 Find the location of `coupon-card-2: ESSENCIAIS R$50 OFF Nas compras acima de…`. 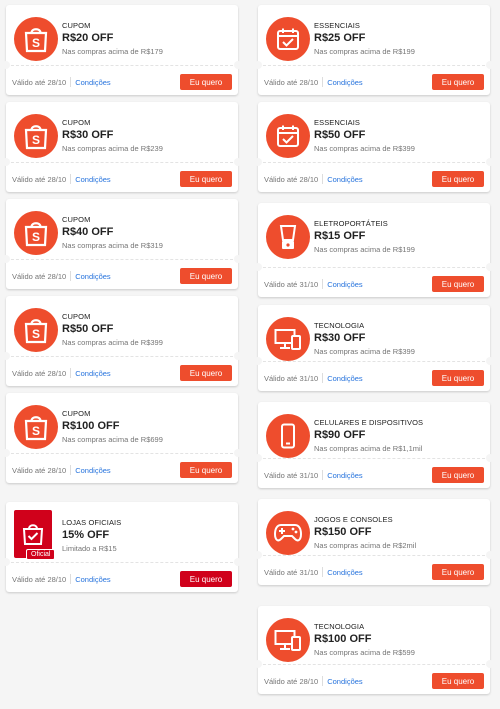

coupon-card-2: ESSENCIAIS R$50 OFF Nas compras acima de… is located at coordinates (374, 147).